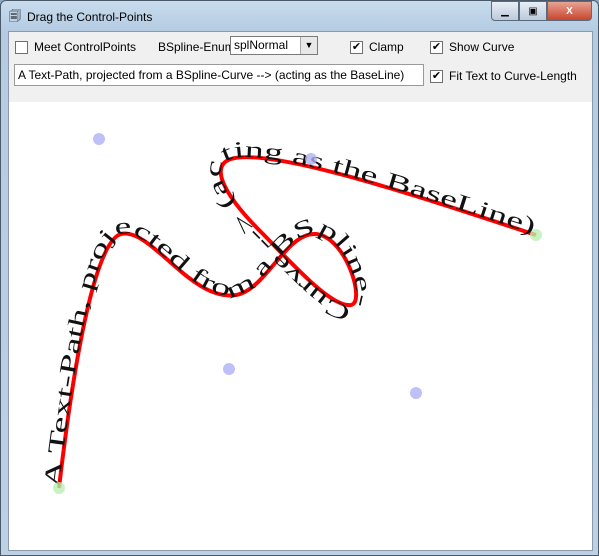 Image resolution: width=599 pixels, height=556 pixels. What do you see at coordinates (308, 45) in the screenshot?
I see `chevron-down-icon: ▼` at bounding box center [308, 45].